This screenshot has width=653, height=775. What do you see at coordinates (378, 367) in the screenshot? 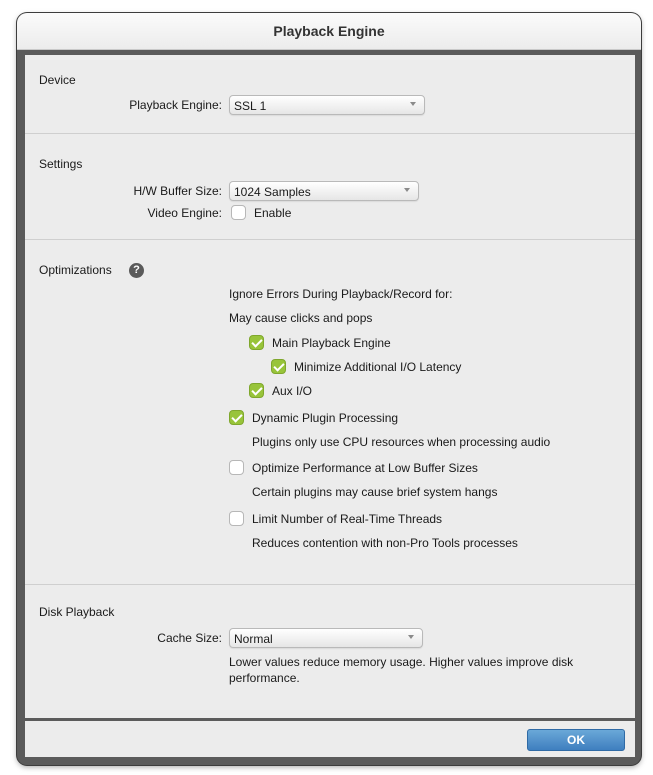
I see `minimize-latency-label: Minimize Additional I/O Latency` at bounding box center [378, 367].